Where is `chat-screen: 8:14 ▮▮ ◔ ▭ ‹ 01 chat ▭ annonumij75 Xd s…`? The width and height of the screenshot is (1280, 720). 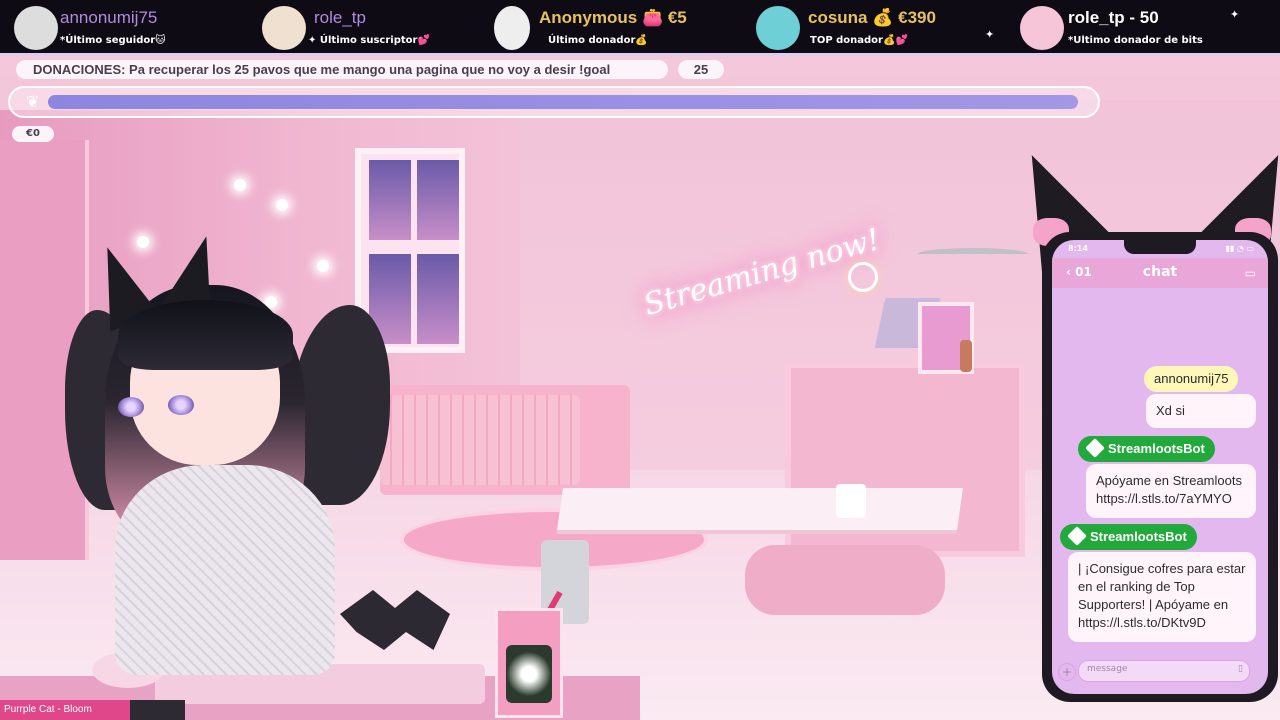
chat-screen: 8:14 ▮▮ ◔ ▭ ‹ 01 chat ▭ annonumij75 Xd s… is located at coordinates (1160, 467).